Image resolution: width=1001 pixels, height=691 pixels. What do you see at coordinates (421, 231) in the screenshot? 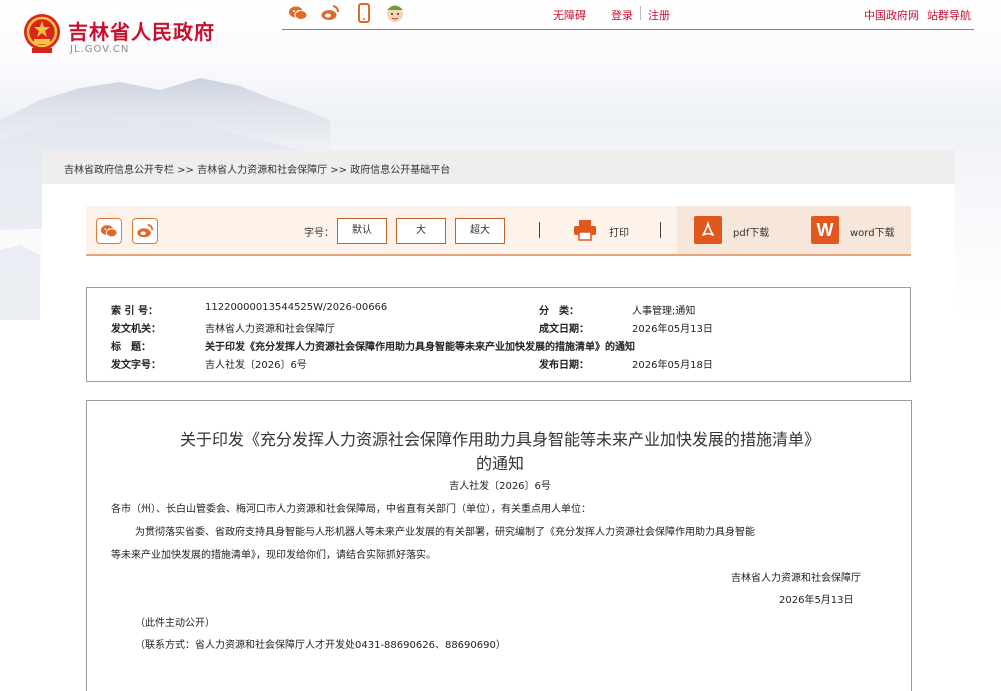
I see `font-large-button: 大` at bounding box center [421, 231].